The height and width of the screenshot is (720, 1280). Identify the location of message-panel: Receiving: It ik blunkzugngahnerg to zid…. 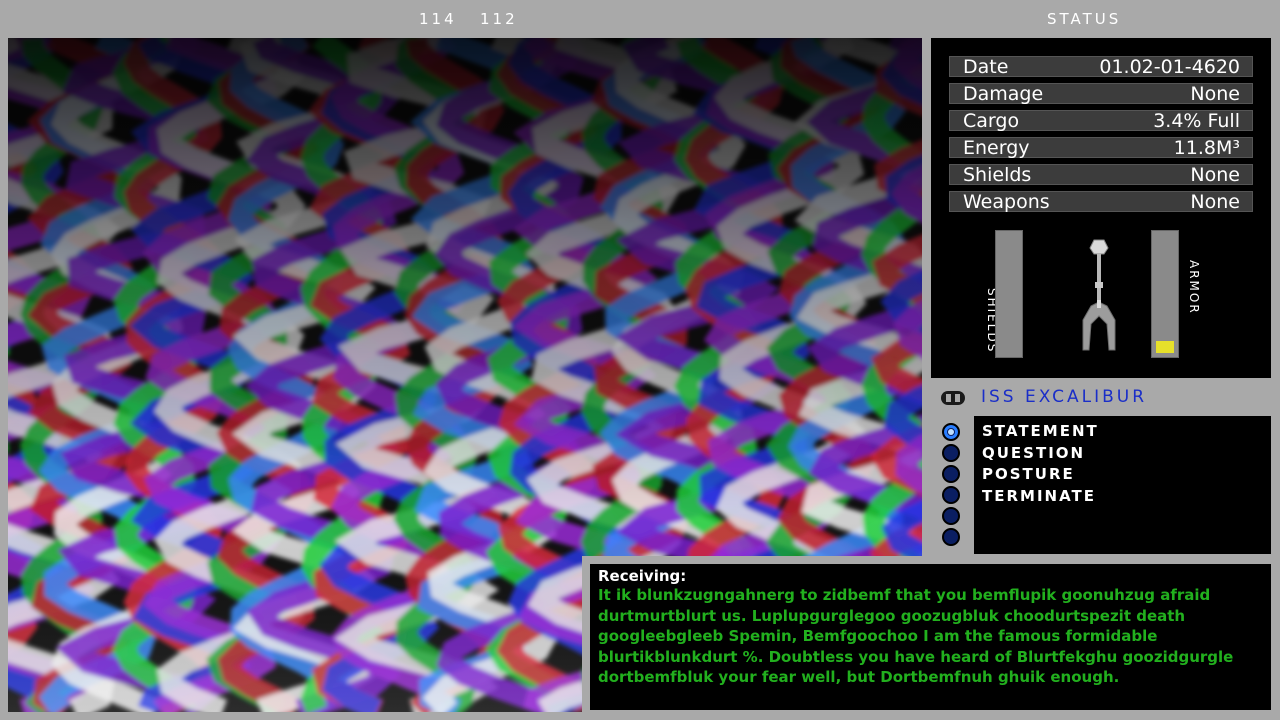
(930, 637).